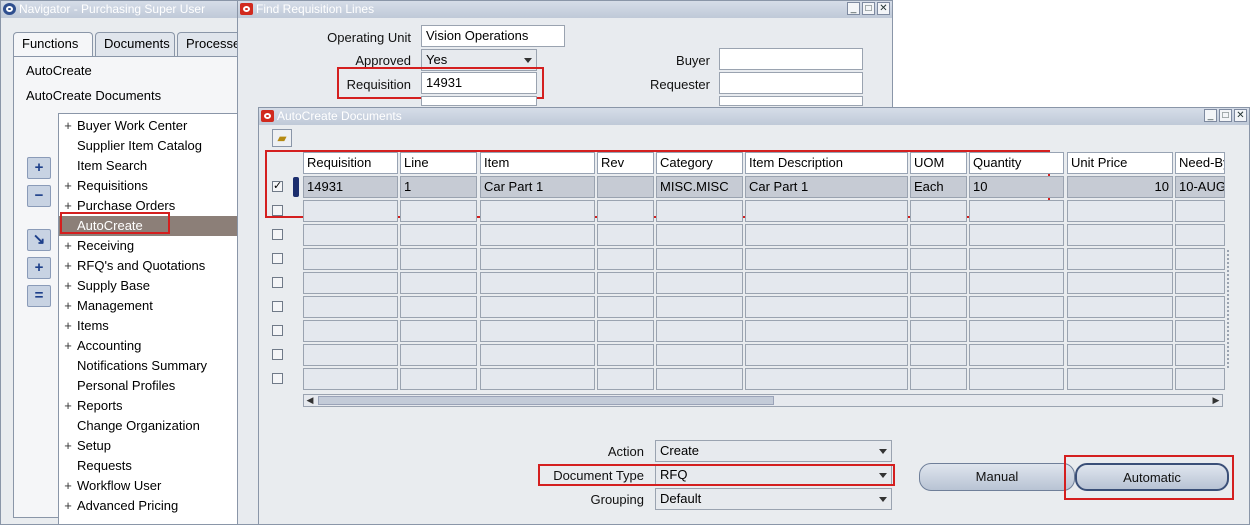 Image resolution: width=1250 pixels, height=525 pixels. What do you see at coordinates (826, 163) in the screenshot?
I see `column-header: Item Description` at bounding box center [826, 163].